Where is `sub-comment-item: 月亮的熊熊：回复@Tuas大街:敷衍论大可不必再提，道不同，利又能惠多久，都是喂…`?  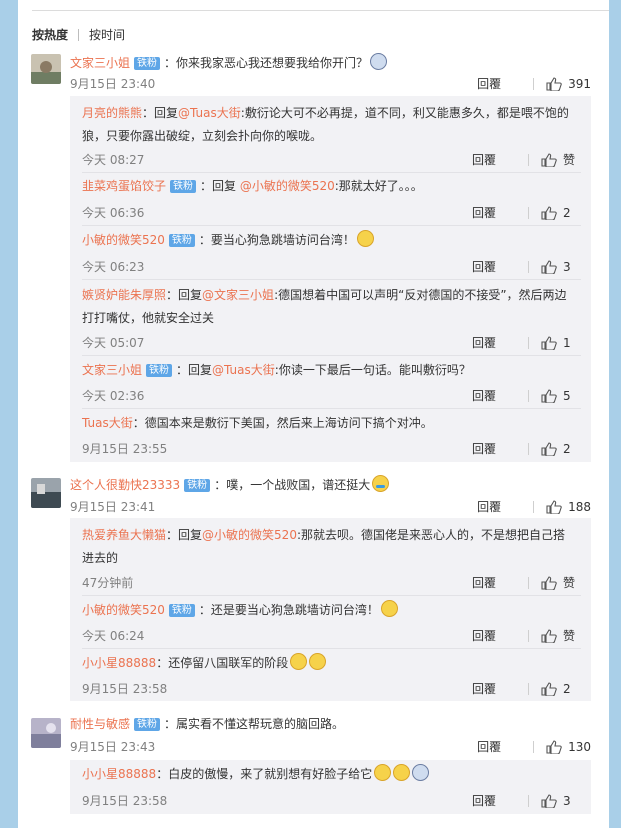
sub-comment-item: 月亮的熊熊：回复@Tuas大街:敷衍论大可不必再提，道不同，利又能惠多久，都是喂… is located at coordinates (330, 134).